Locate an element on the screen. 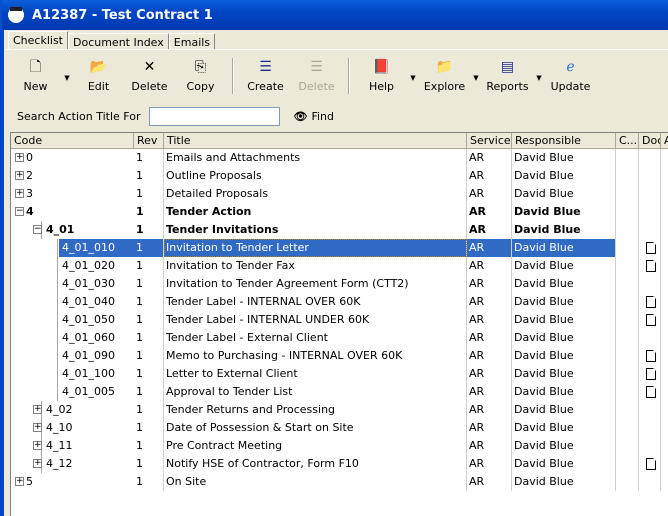 This screenshot has width=668, height=516. delete-button: ✕ Delete is located at coordinates (149, 75).